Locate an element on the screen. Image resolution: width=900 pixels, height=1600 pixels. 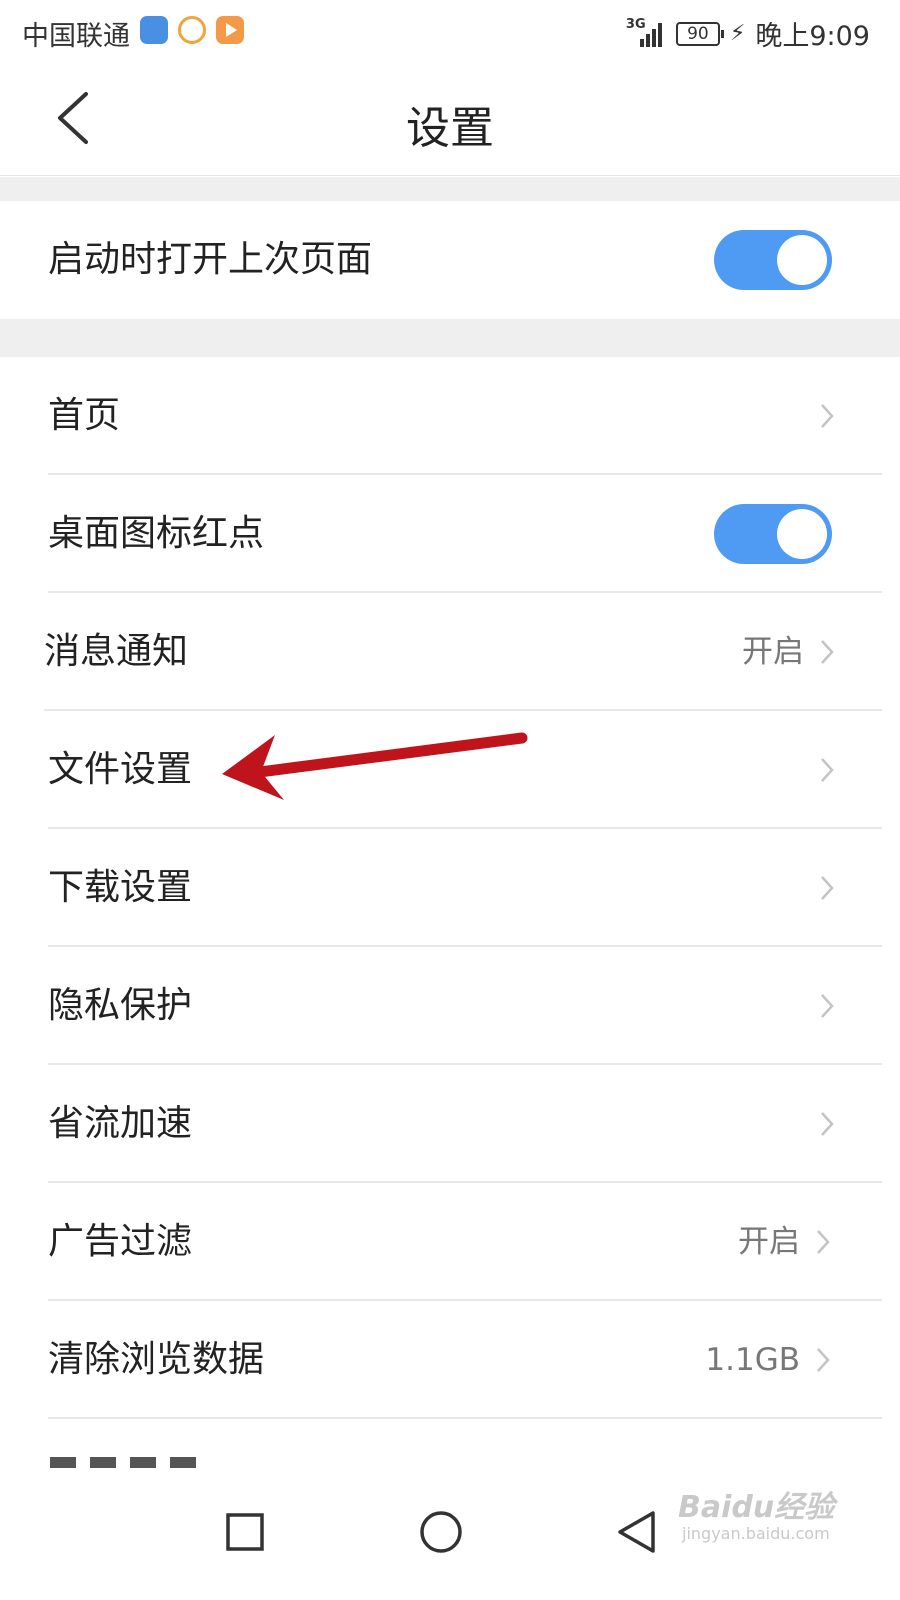
setting-label: 隐私保护 is located at coordinates (120, 1005).